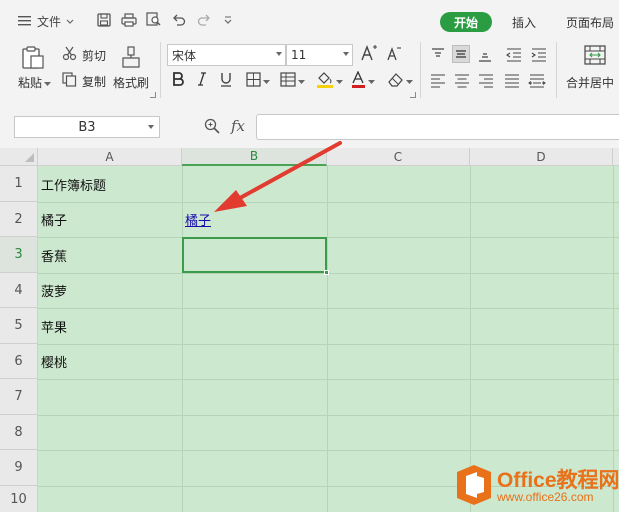  Describe the element at coordinates (54, 255) in the screenshot. I see `cell-a3: 香蕉` at that location.